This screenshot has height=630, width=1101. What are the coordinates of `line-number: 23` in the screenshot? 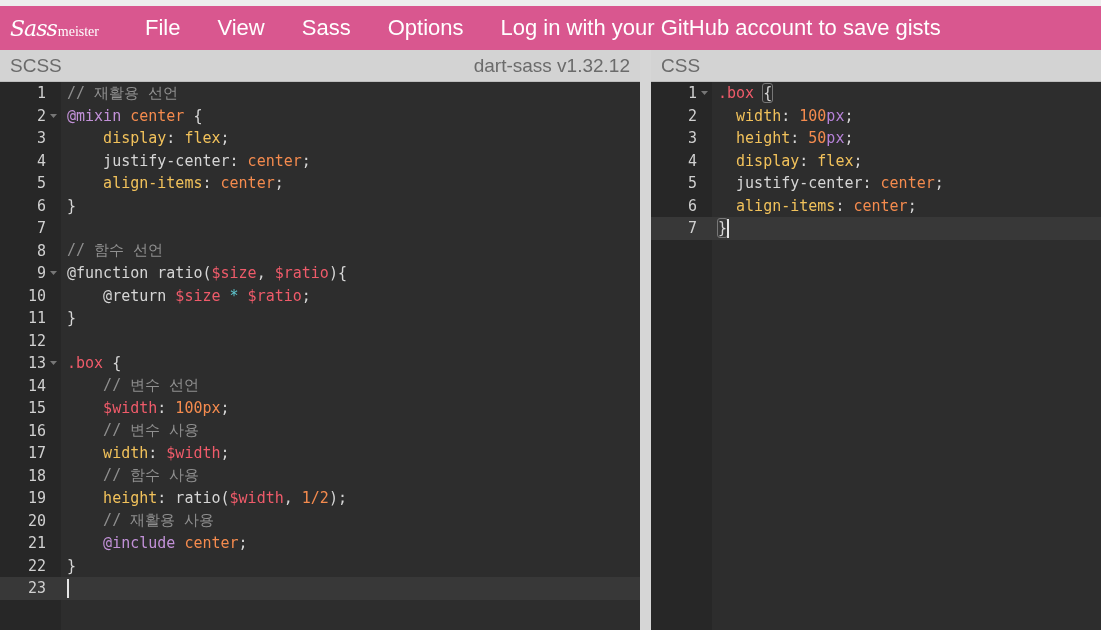 It's located at (36, 588).